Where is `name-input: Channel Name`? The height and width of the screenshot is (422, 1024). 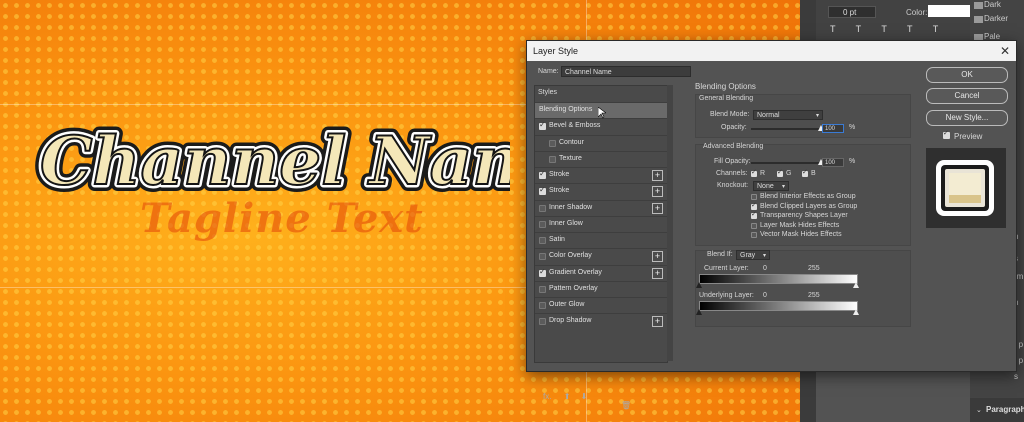 name-input: Channel Name is located at coordinates (626, 71).